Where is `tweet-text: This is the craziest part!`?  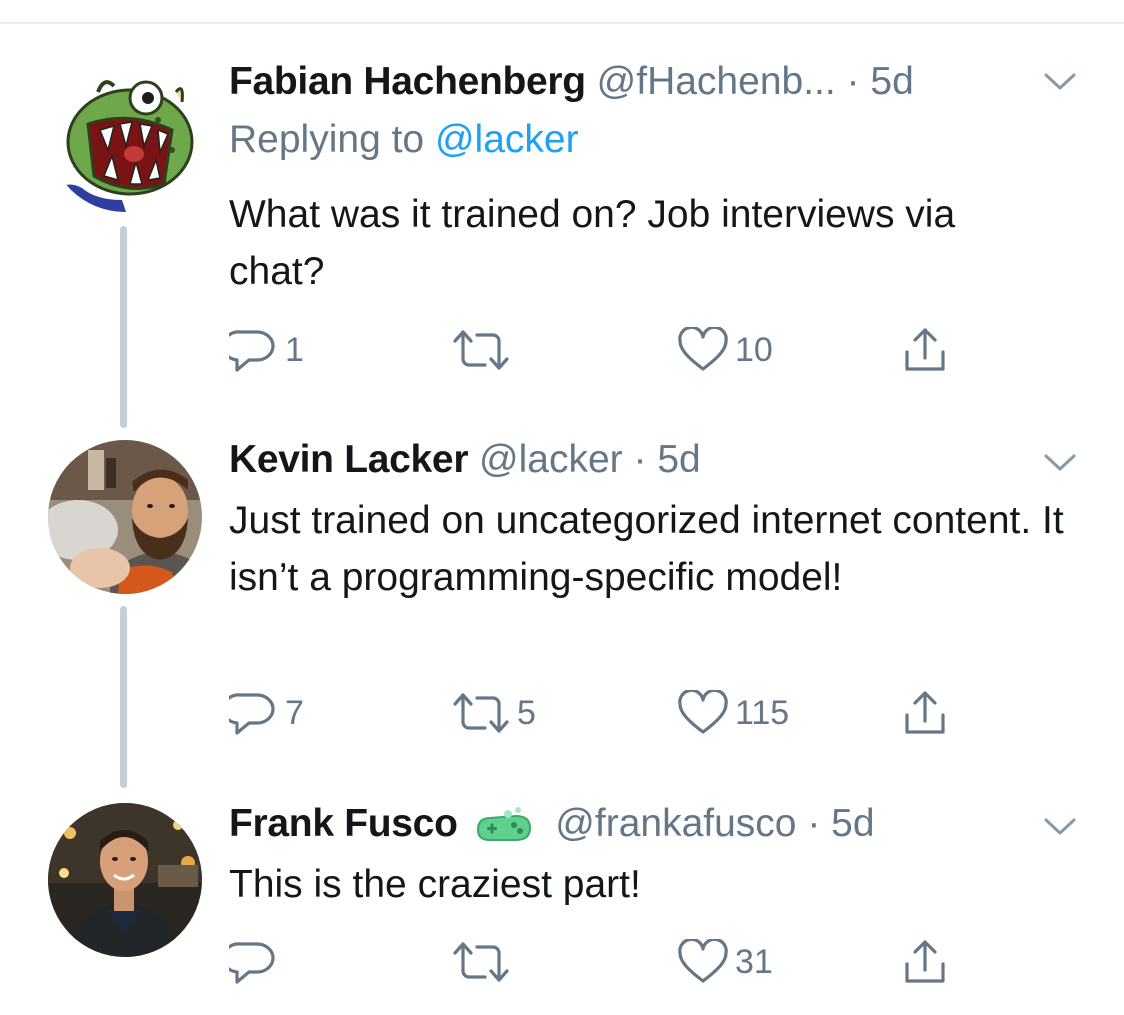 tweet-text: This is the craziest part! is located at coordinates (435, 884).